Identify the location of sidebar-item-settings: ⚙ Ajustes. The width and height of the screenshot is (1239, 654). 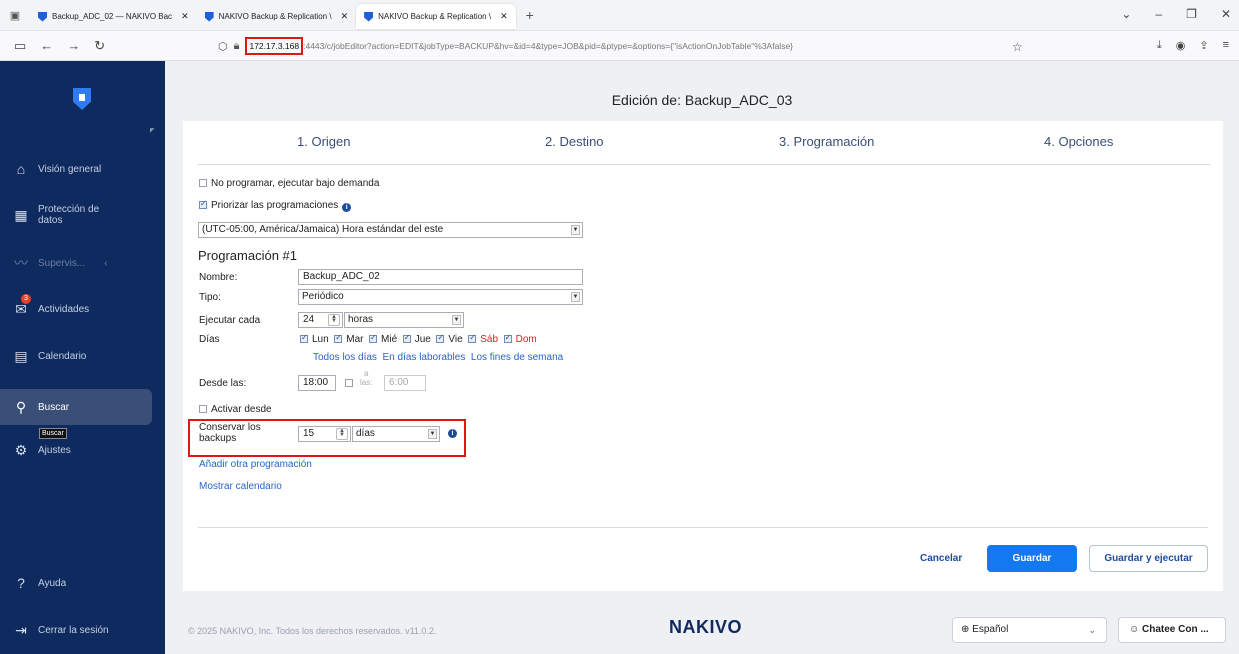
(76, 450).